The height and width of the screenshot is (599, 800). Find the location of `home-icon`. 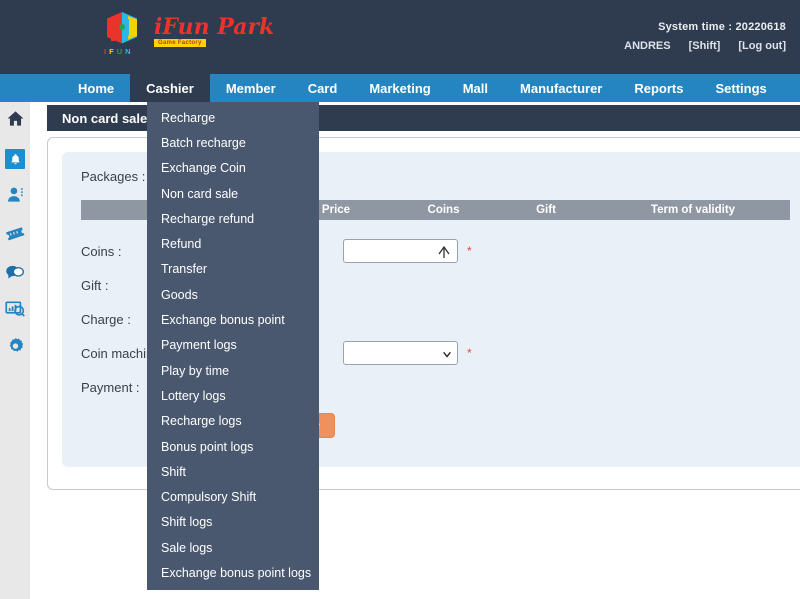

home-icon is located at coordinates (15, 121).